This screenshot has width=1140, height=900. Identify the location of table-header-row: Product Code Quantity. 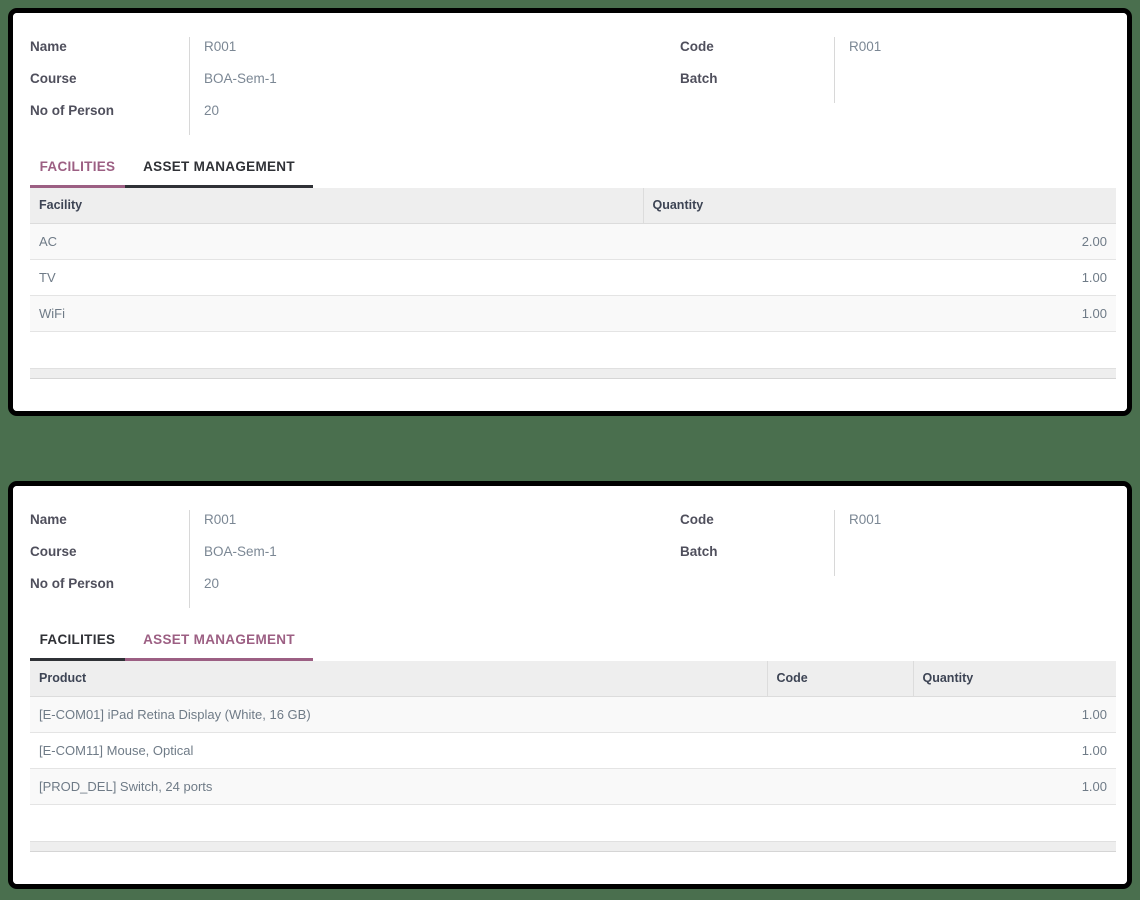
(573, 679).